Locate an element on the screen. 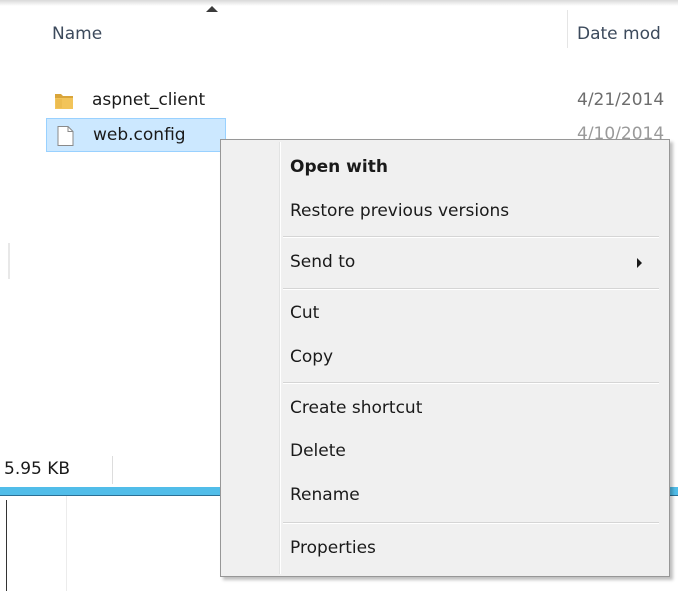  sort-ascending-icon is located at coordinates (212, 9).